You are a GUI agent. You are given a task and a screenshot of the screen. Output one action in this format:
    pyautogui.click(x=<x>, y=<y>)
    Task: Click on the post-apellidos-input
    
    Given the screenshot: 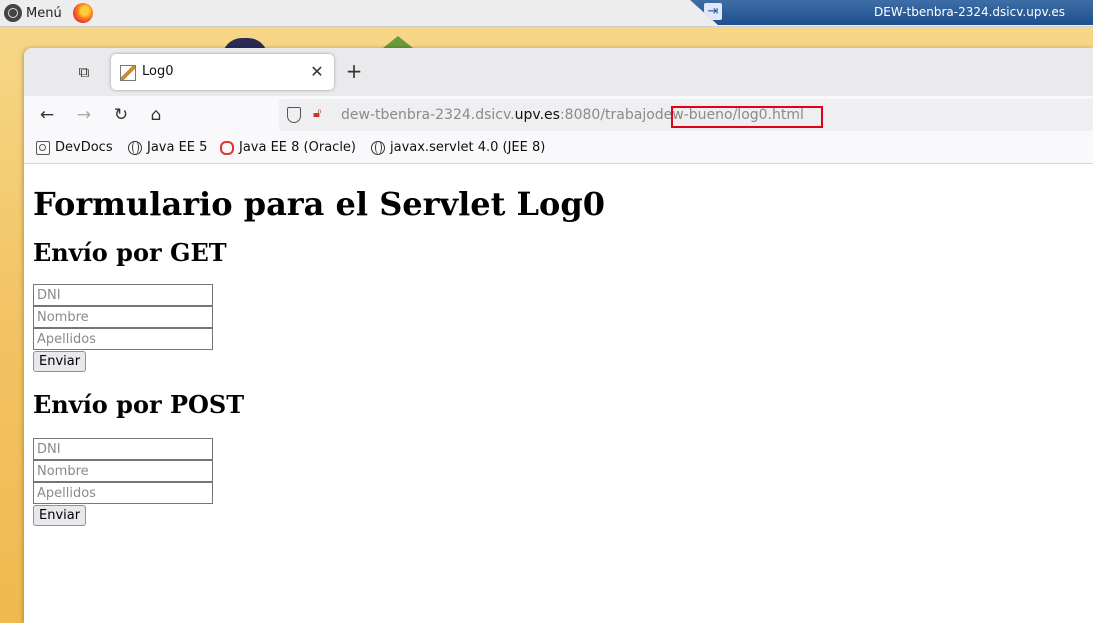 What is the action you would take?
    pyautogui.click(x=123, y=493)
    